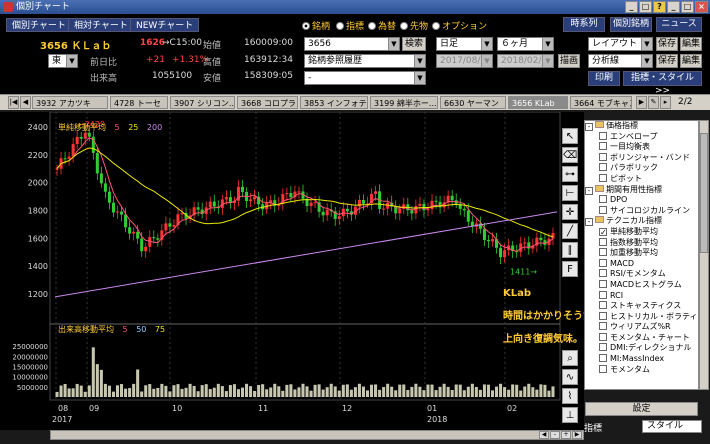 The width and height of the screenshot is (710, 444). I want to click on indicator-item: 加重移動平均, so click(641, 253).